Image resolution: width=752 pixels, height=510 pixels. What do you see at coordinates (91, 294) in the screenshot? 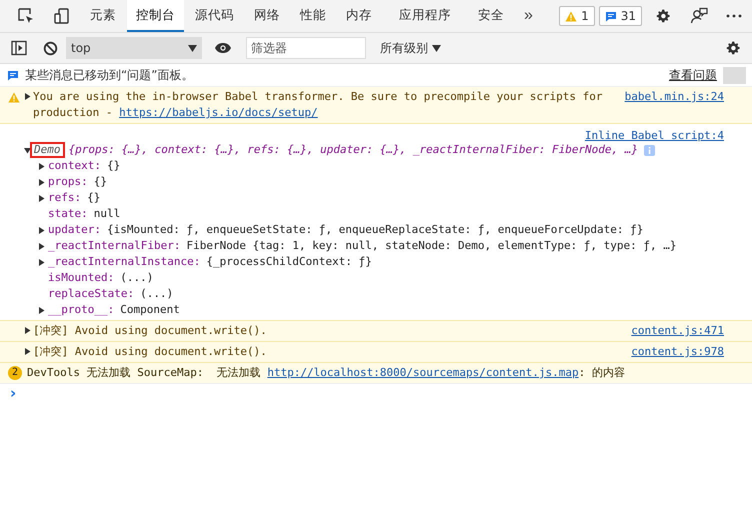
I see `property-name: replaceState:` at bounding box center [91, 294].